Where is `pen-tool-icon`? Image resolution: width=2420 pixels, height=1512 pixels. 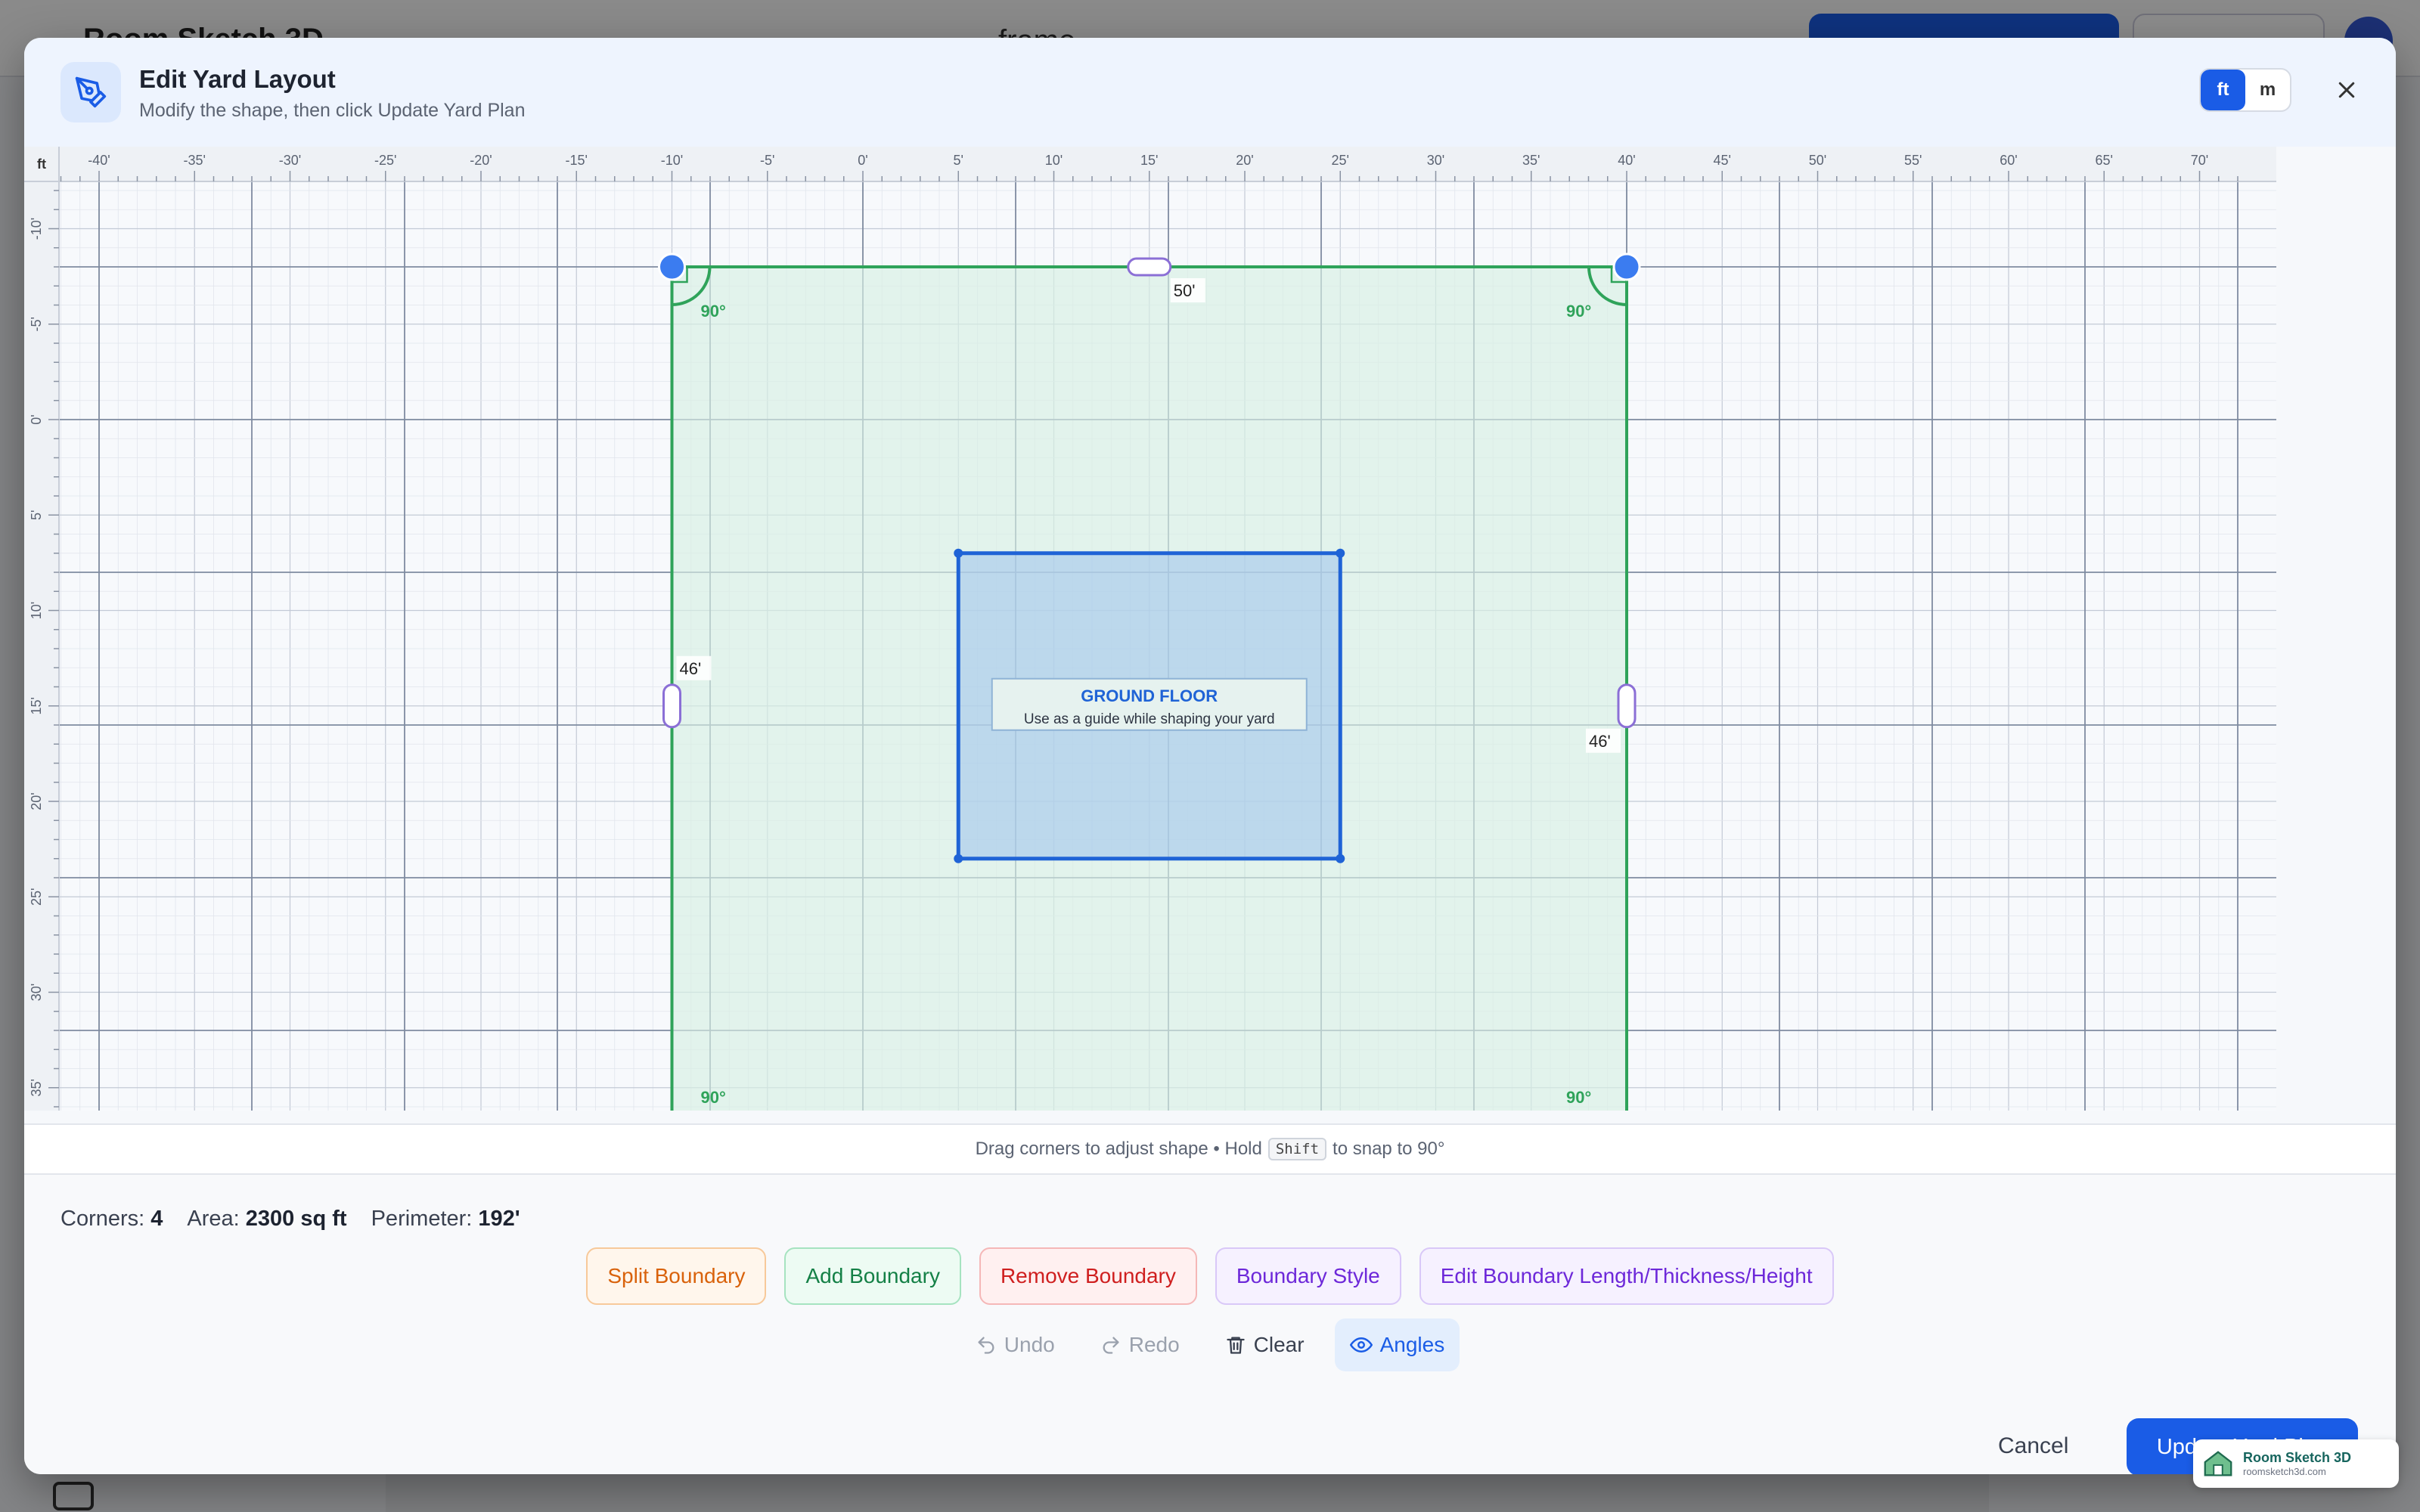
pen-tool-icon is located at coordinates (90, 92).